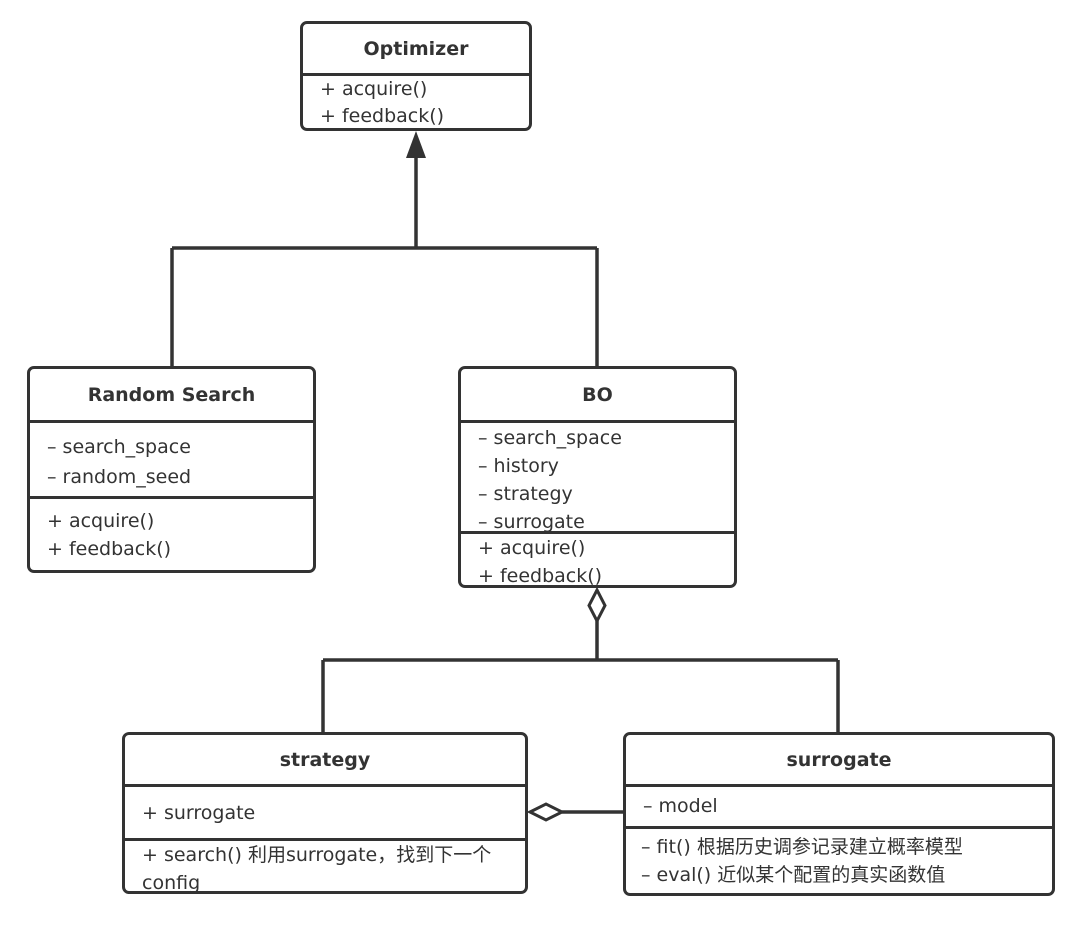 This screenshot has height=928, width=1080. Describe the element at coordinates (416, 50) in the screenshot. I see `class-name: Optimizer` at that location.